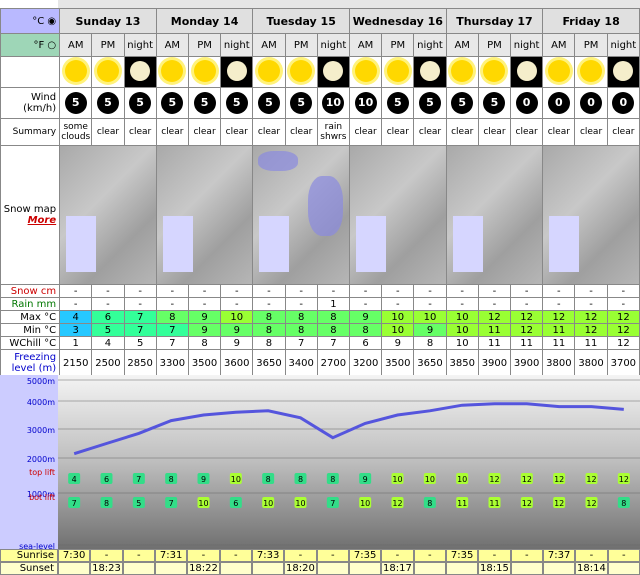 This screenshot has width=640, height=575. I want to click on wind-cell: 0, so click(559, 103).